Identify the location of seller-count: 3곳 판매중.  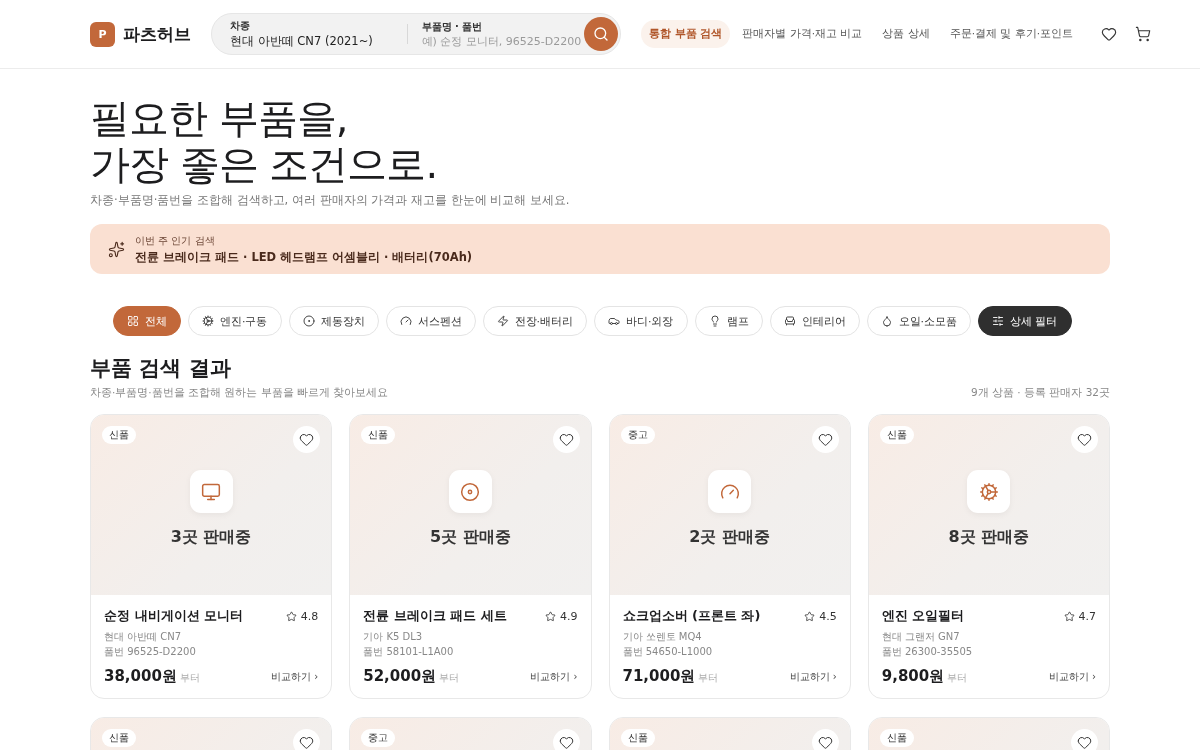
(211, 537).